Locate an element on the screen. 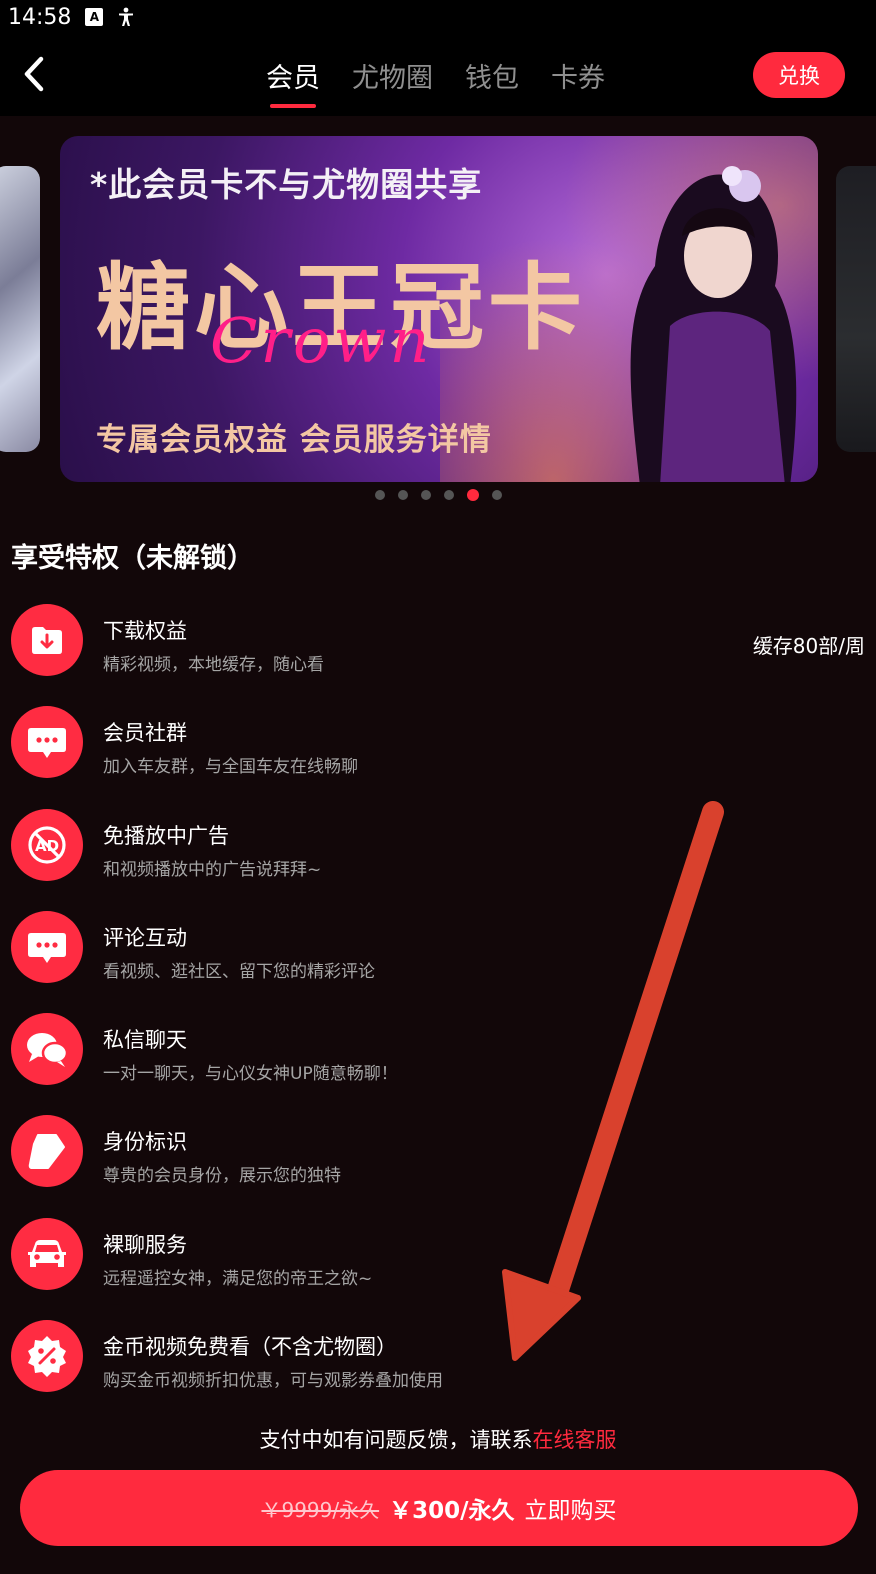  perk-description: 购买金币视频折扣优惠，可与观影券叠加使用 is located at coordinates (273, 1381).